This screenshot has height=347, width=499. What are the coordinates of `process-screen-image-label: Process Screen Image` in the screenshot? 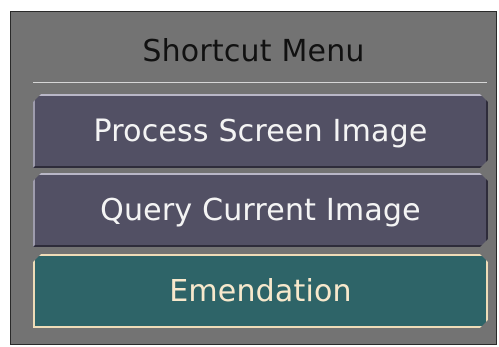 It's located at (260, 131).